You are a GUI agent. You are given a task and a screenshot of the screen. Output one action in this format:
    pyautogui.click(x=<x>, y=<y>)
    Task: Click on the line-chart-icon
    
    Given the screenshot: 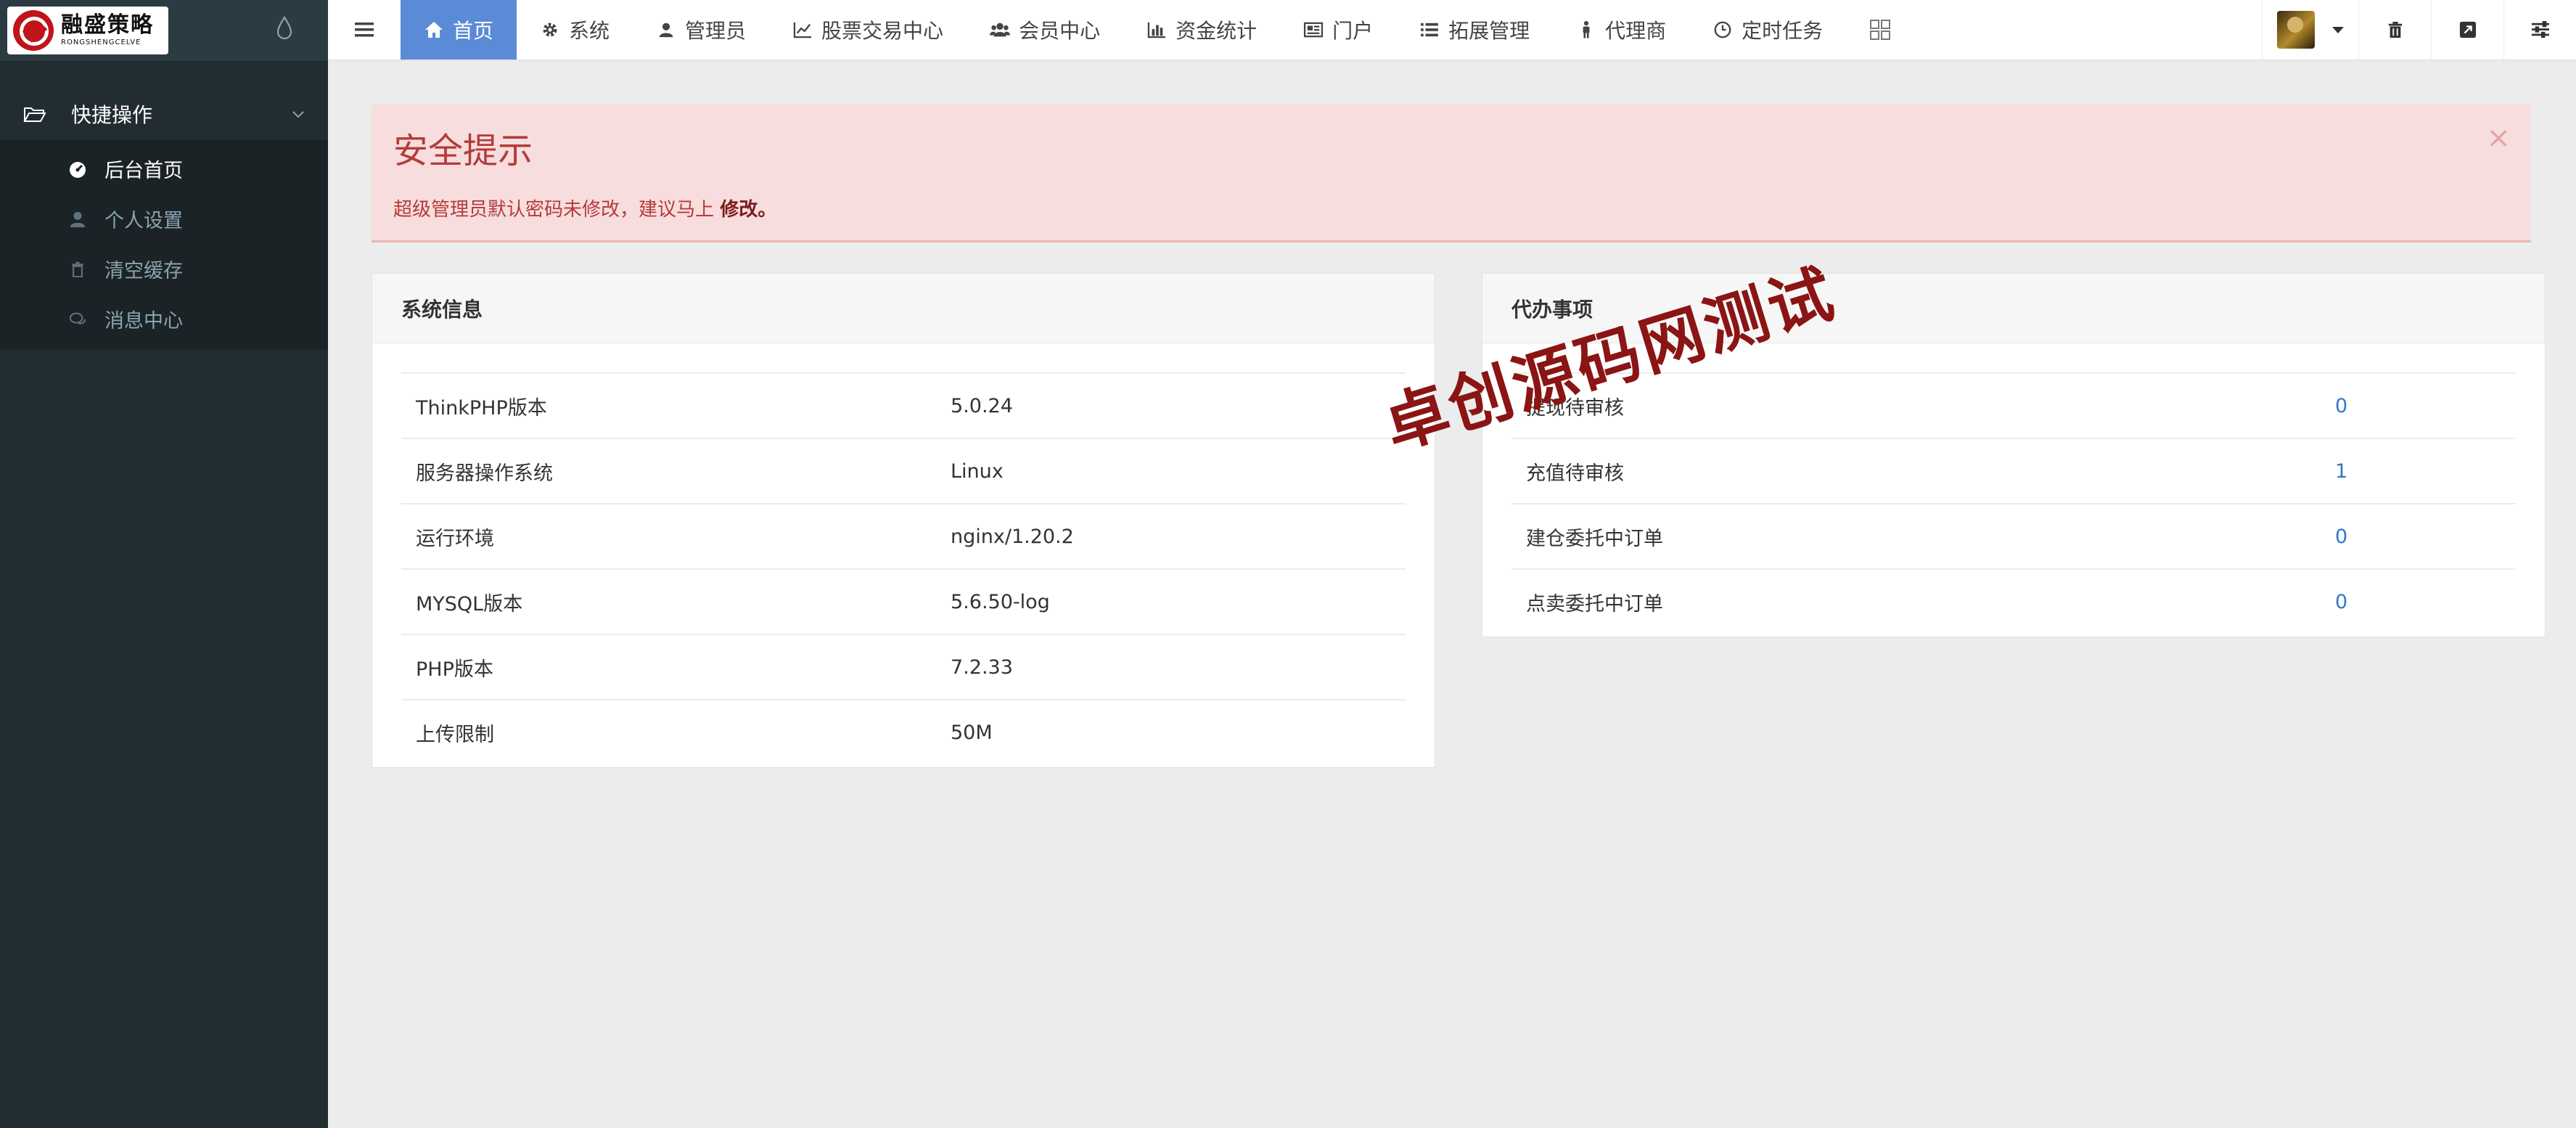 What is the action you would take?
    pyautogui.click(x=802, y=30)
    